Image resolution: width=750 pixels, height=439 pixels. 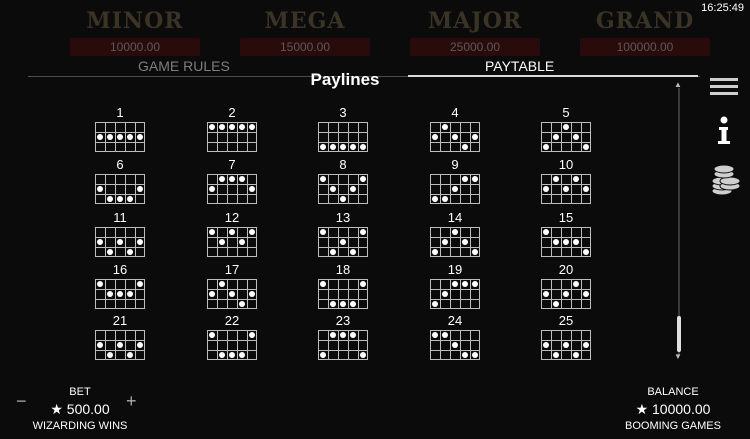 I want to click on bet-increase-button: +, so click(x=131, y=401).